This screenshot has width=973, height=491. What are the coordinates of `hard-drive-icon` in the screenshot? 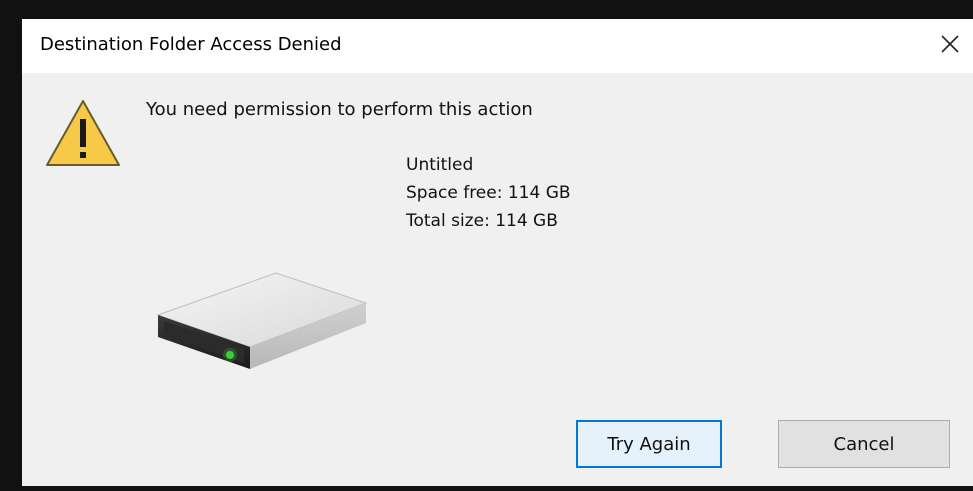 It's located at (262, 320).